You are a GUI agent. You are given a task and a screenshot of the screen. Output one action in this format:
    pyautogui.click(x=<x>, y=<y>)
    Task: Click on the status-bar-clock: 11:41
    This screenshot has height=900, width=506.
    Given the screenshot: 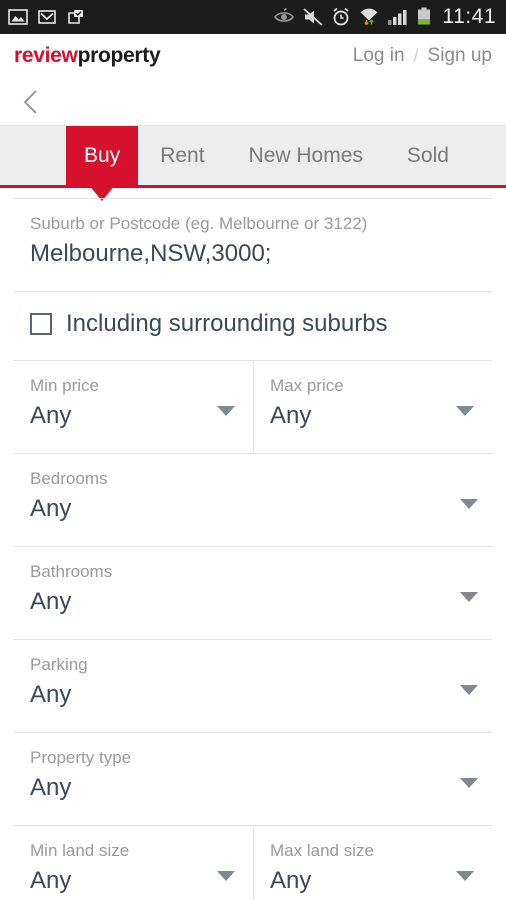 What is the action you would take?
    pyautogui.click(x=469, y=16)
    